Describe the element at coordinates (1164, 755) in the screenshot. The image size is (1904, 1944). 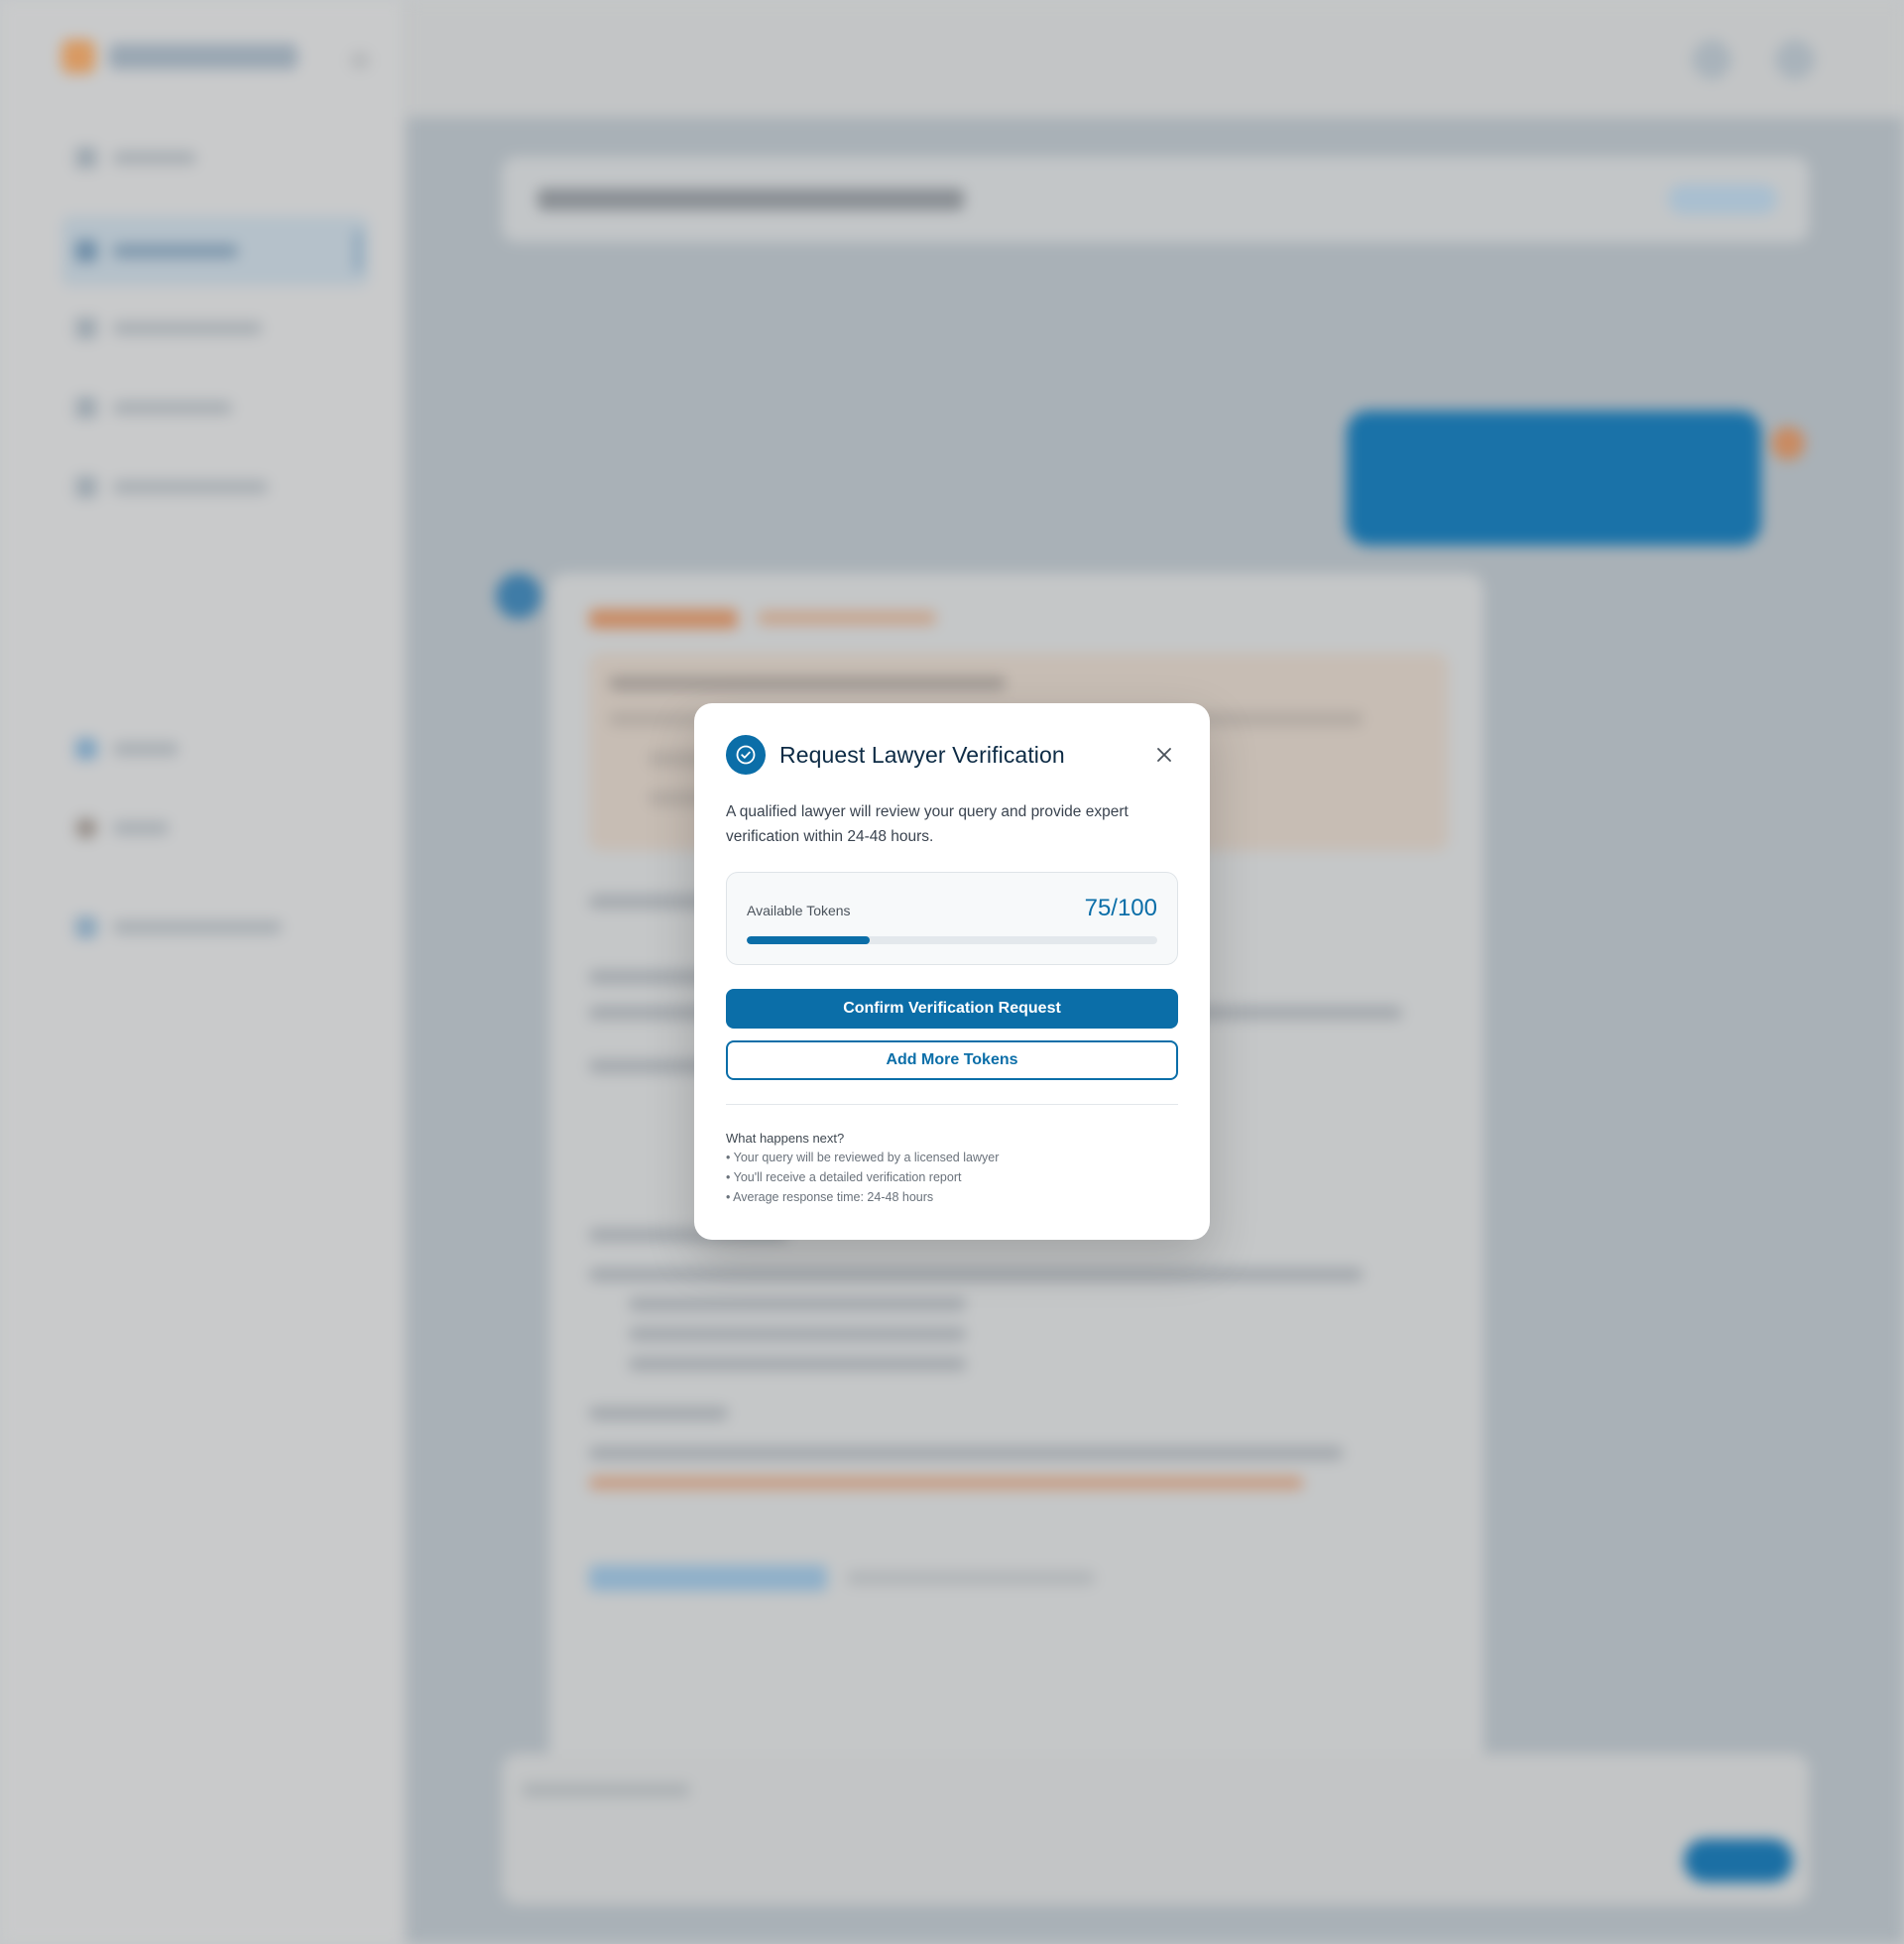
I see `close-icon` at that location.